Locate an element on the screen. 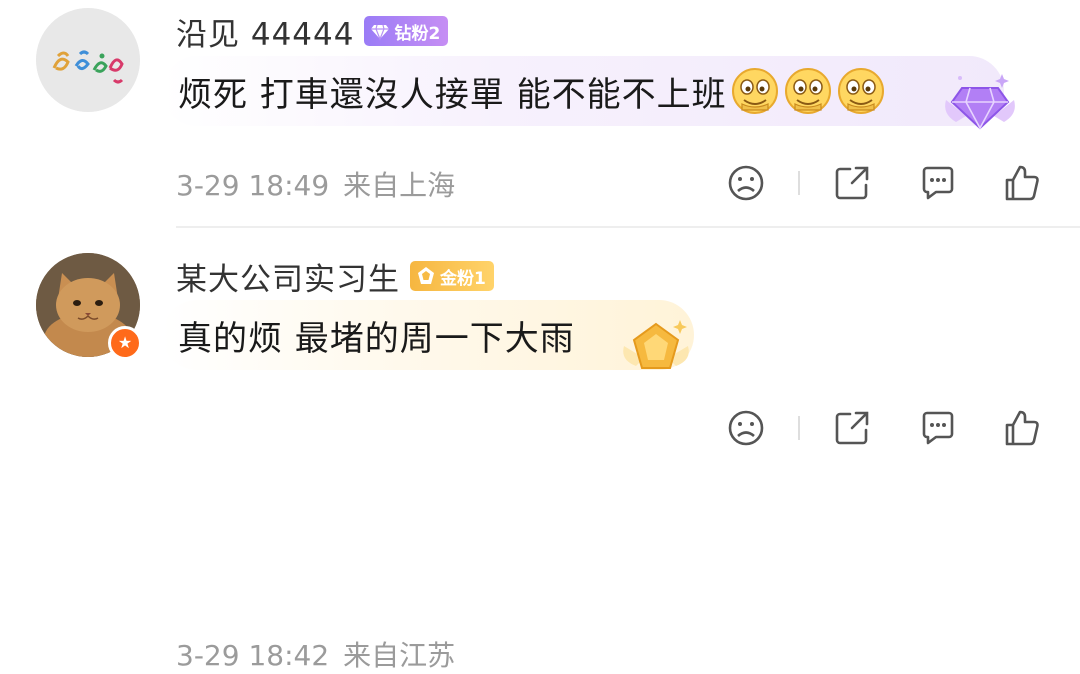 Image resolution: width=1080 pixels, height=674 pixels. name-line: 某大公司实习生 金粉1 is located at coordinates (335, 276).